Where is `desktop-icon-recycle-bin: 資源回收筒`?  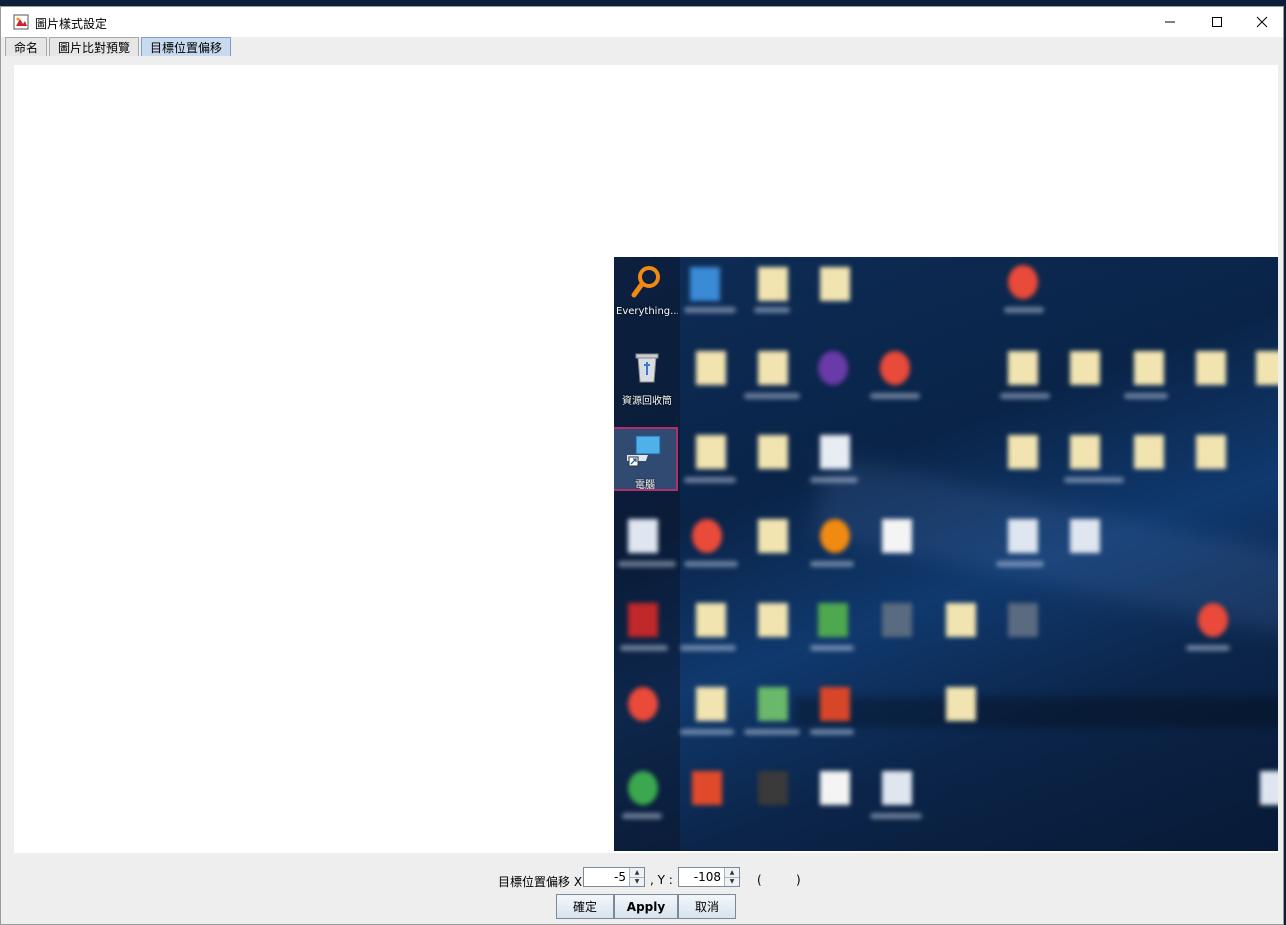 desktop-icon-recycle-bin: 資源回收筒 is located at coordinates (647, 378).